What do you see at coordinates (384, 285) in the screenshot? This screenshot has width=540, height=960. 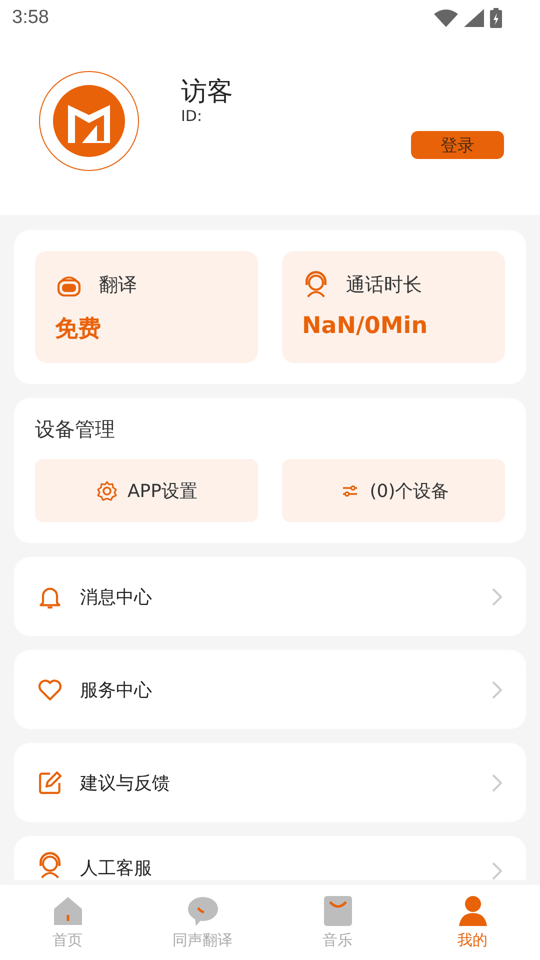 I see `stat-label: 通话时长` at bounding box center [384, 285].